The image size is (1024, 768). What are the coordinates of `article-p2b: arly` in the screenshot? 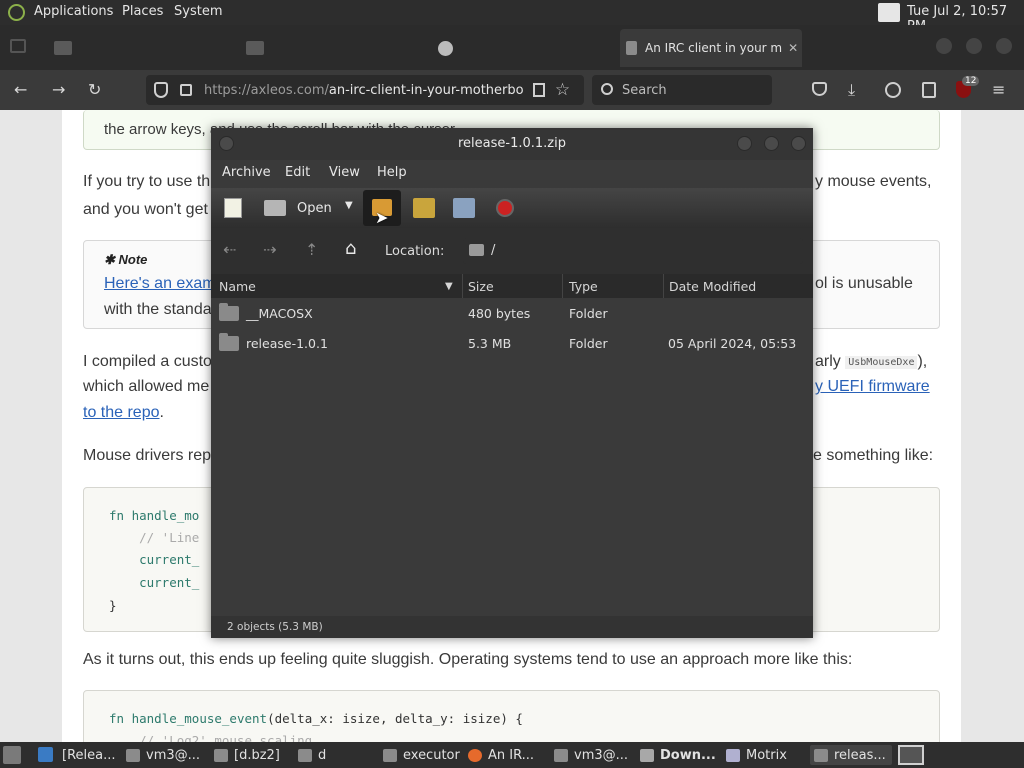 It's located at (830, 361).